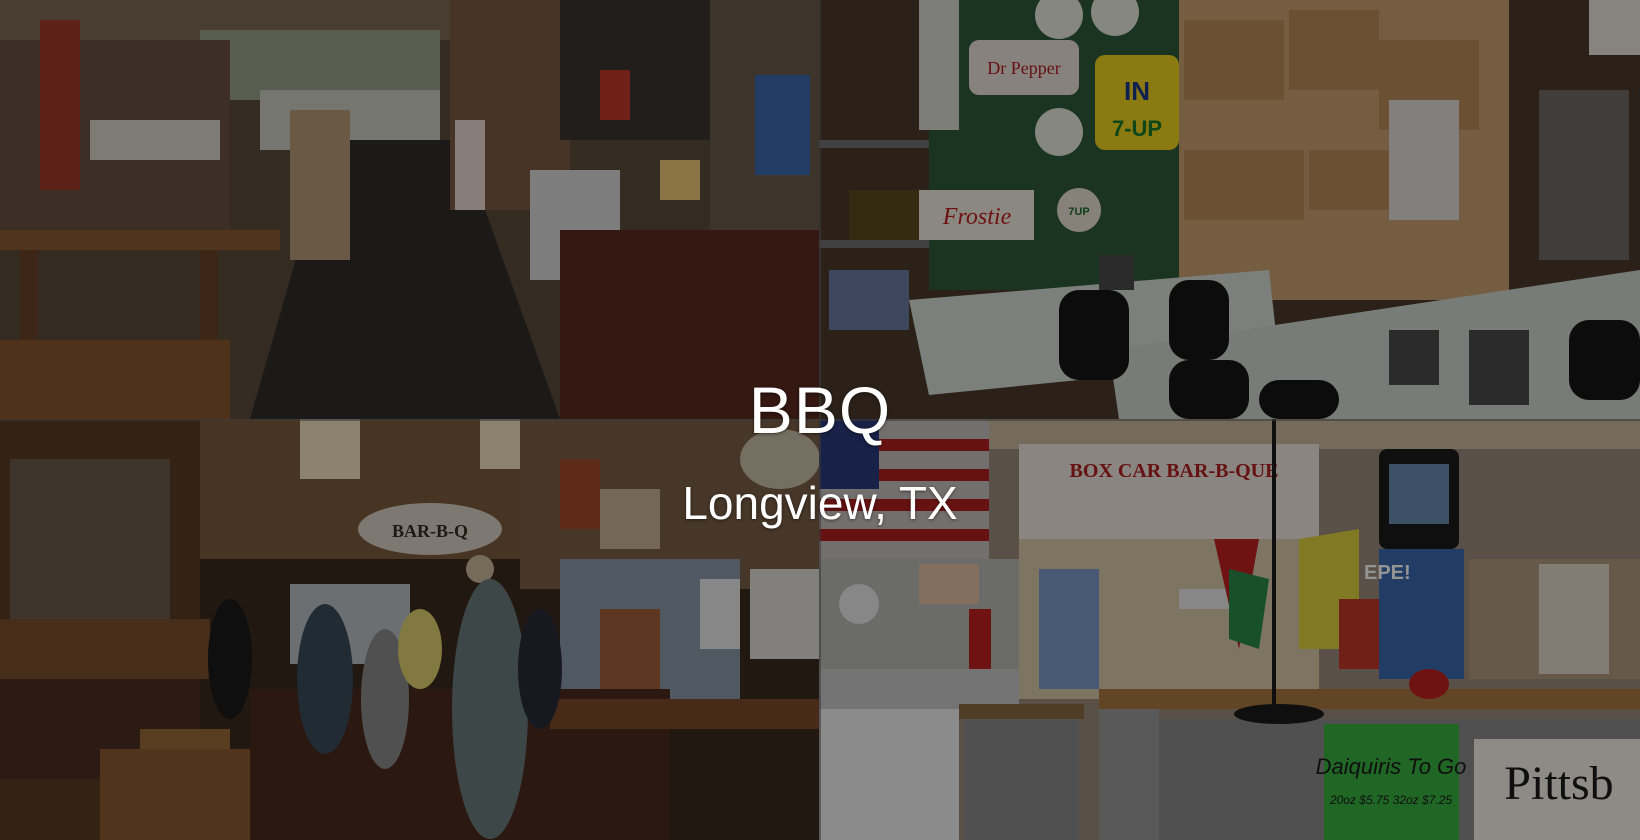 Image resolution: width=1640 pixels, height=840 pixels. What do you see at coordinates (1023, 68) in the screenshot?
I see `dr-pepper-sign: Dr Pepper` at bounding box center [1023, 68].